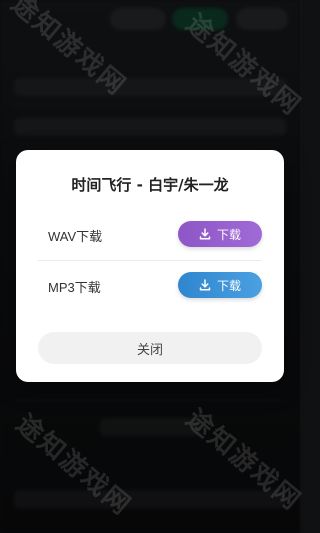 The width and height of the screenshot is (320, 533). I want to click on divider, so click(150, 260).